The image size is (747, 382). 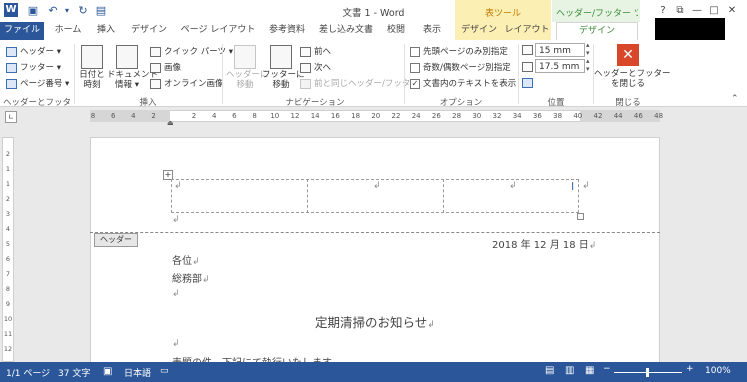 What do you see at coordinates (529, 67) in the screenshot?
I see `footer-position-icon` at bounding box center [529, 67].